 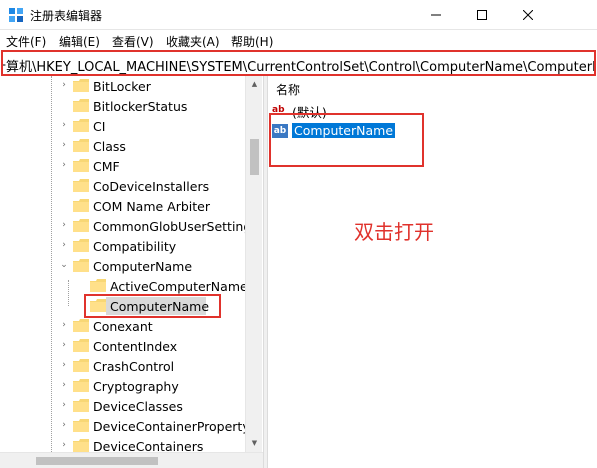 I want to click on tree-item: › DeviceClasses, so click(x=122, y=406).